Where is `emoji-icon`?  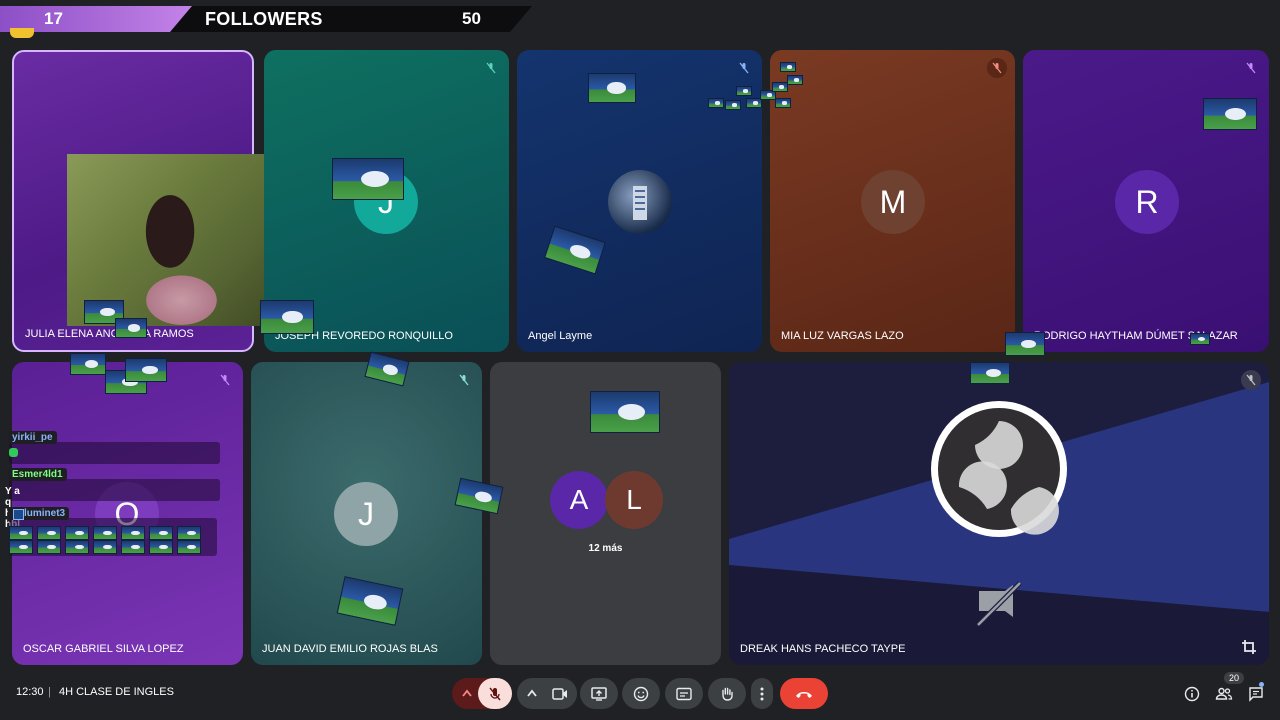 emoji-icon is located at coordinates (641, 693).